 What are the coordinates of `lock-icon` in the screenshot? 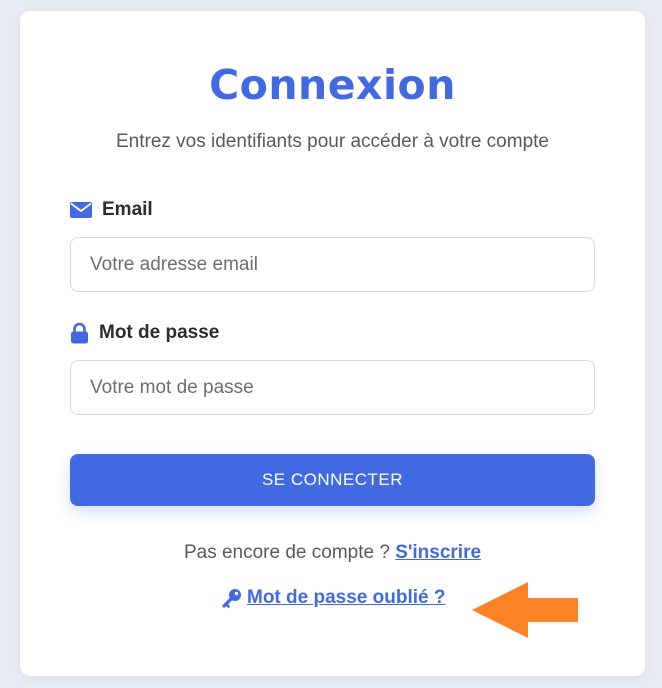 It's located at (79, 333).